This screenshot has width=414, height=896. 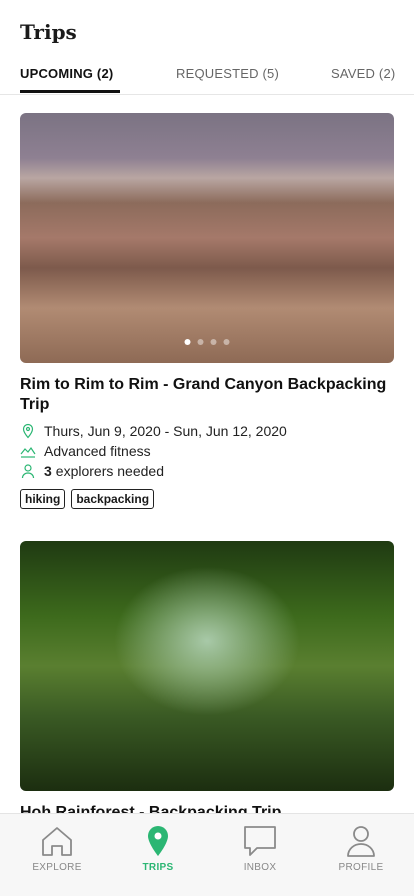 I want to click on bottom-nav: EXPLORE TRIPS INBOX PROFILE, so click(x=207, y=854).